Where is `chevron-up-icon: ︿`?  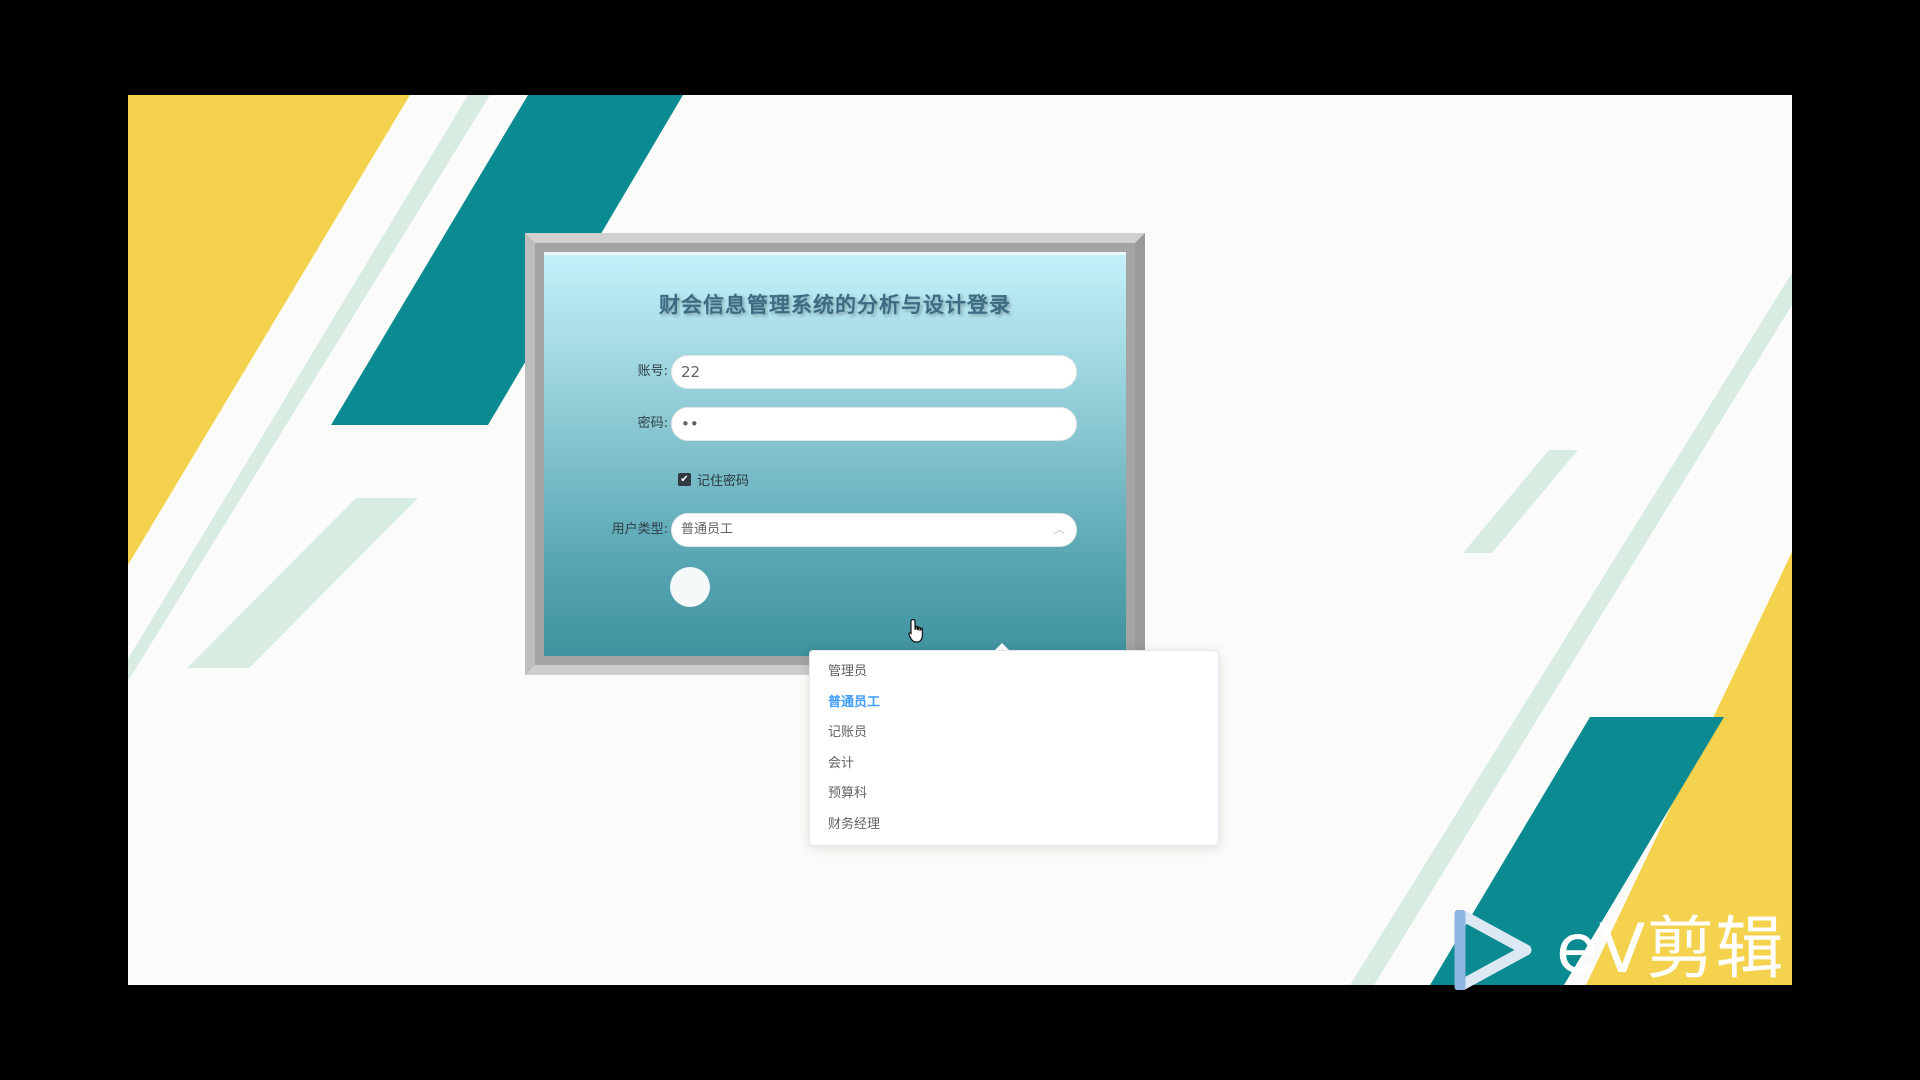
chevron-up-icon: ︿ is located at coordinates (1059, 529).